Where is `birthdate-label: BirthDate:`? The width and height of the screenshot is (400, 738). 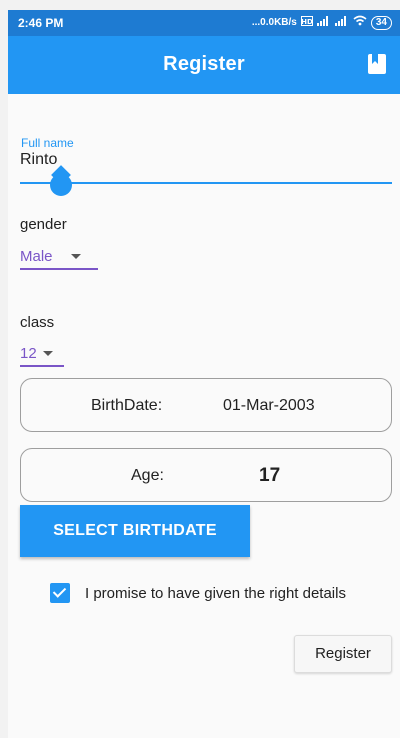
birthdate-label: BirthDate: is located at coordinates (127, 405).